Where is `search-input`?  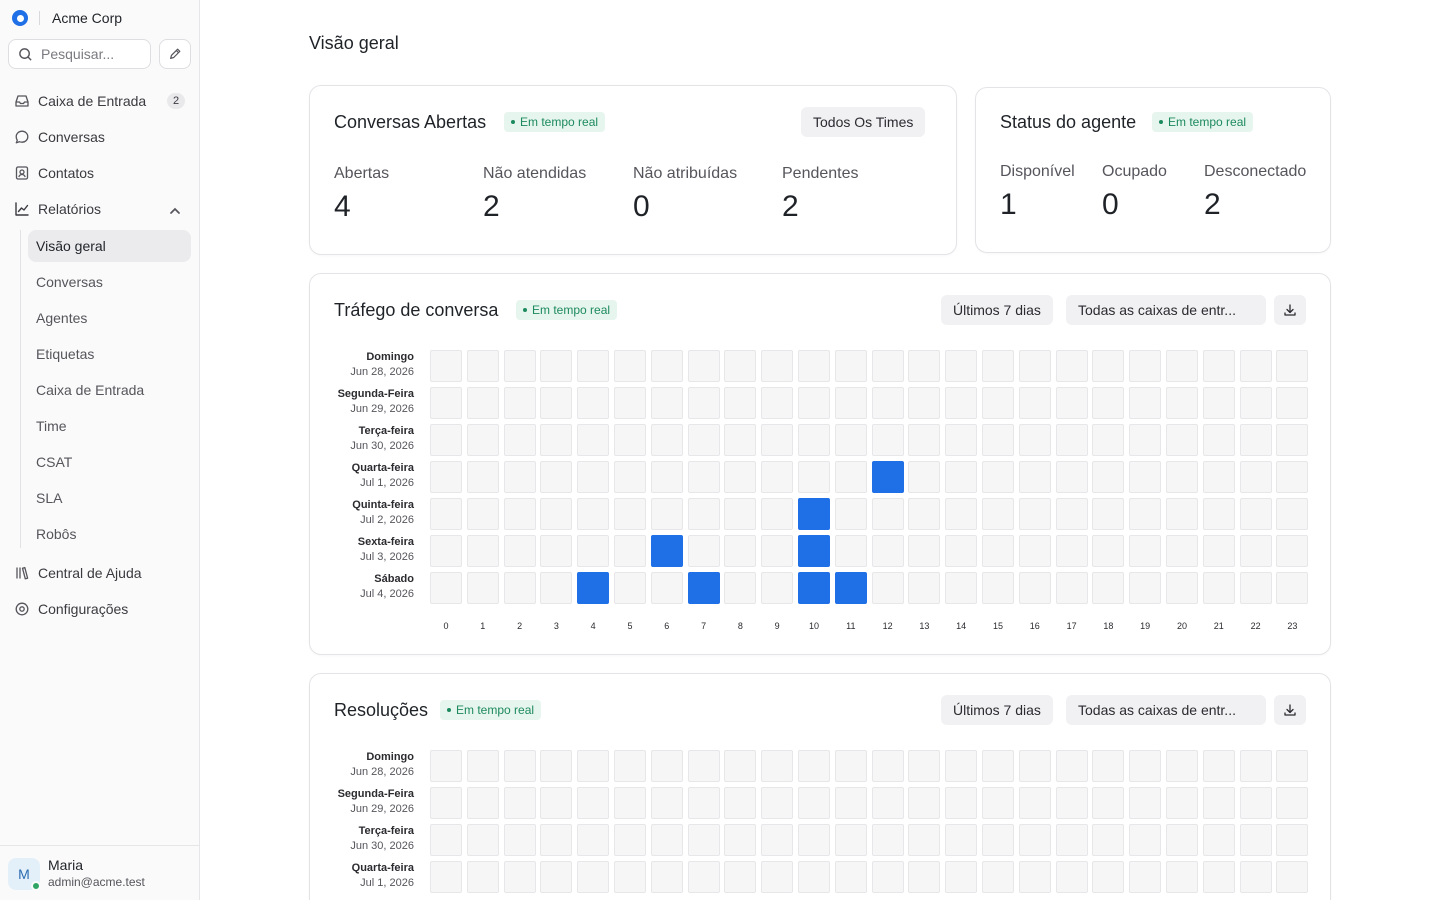
search-input is located at coordinates (91, 54).